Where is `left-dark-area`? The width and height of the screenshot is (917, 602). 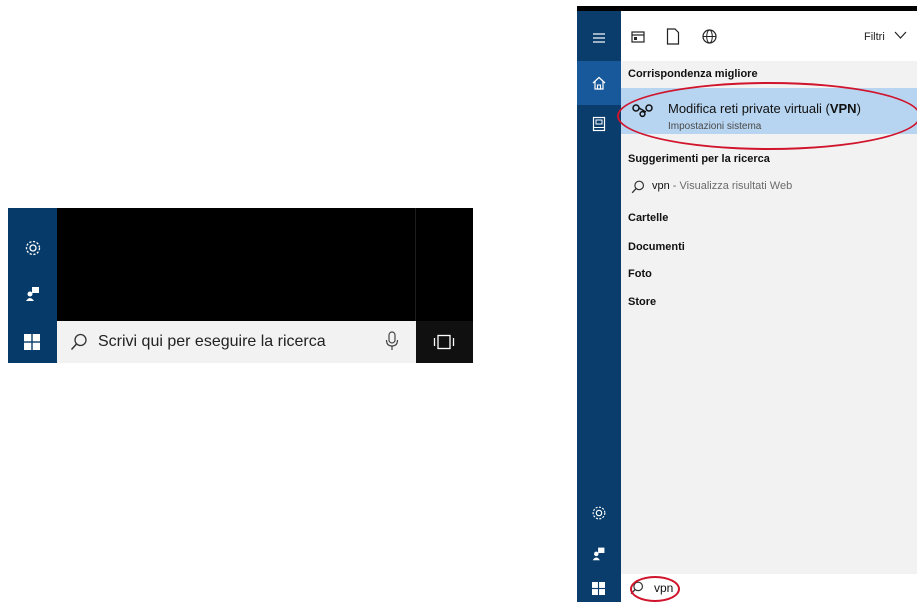
left-dark-area is located at coordinates (236, 264).